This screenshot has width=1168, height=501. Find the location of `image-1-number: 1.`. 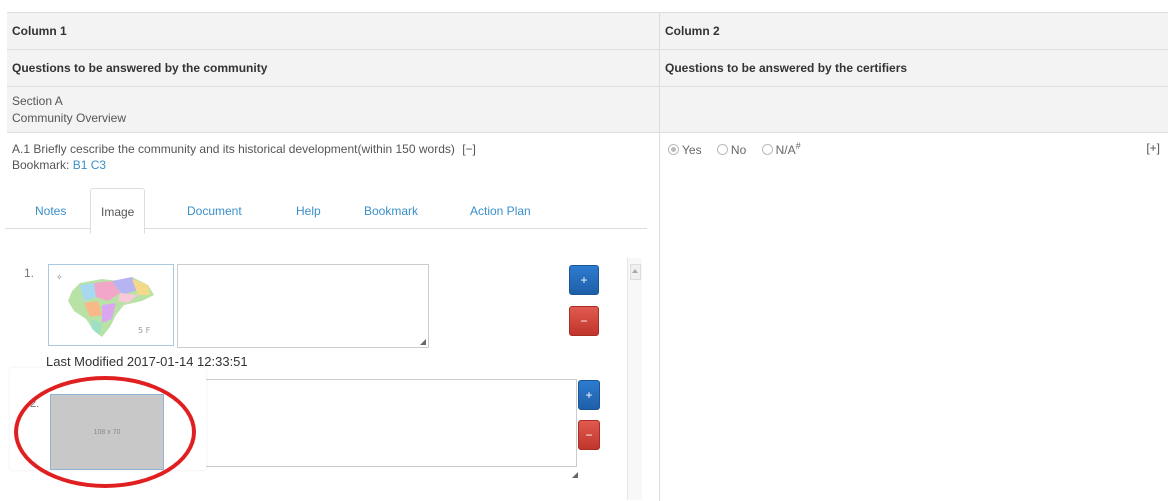

image-1-number: 1. is located at coordinates (29, 273).